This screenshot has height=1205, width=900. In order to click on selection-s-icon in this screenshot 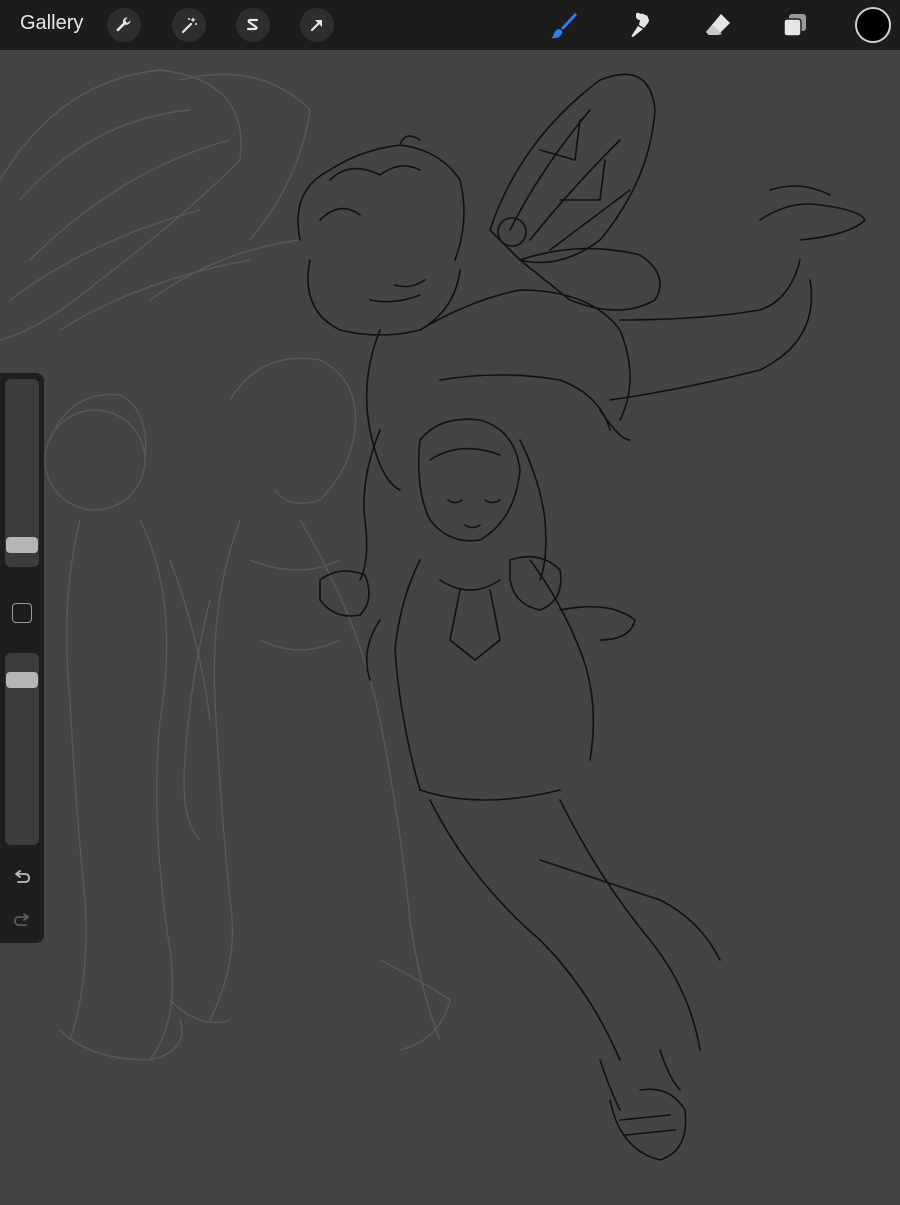, I will do `click(252, 24)`.